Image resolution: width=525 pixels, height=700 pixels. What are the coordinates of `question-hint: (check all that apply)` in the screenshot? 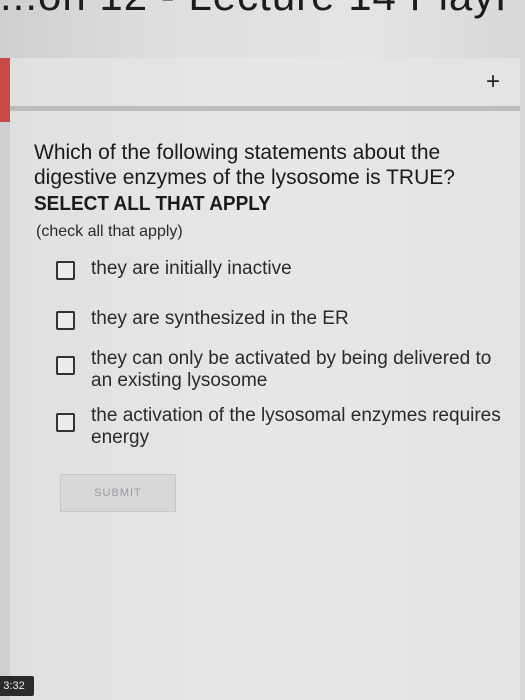 It's located at (109, 231).